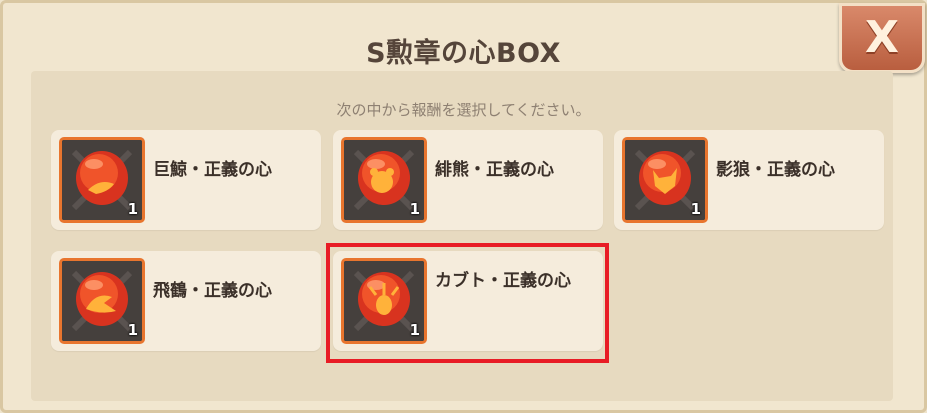  What do you see at coordinates (384, 180) in the screenshot?
I see `bear-gem-icon: 1` at bounding box center [384, 180].